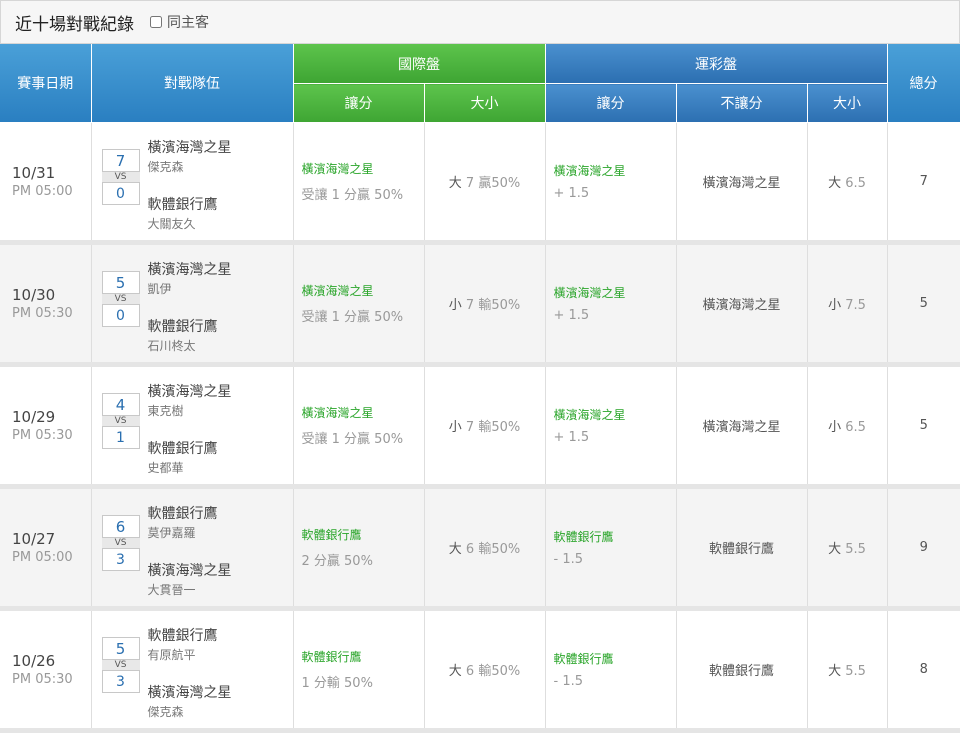 The image size is (960, 736). I want to click on intl-ou-cell: 小 7 輸50%, so click(485, 426).